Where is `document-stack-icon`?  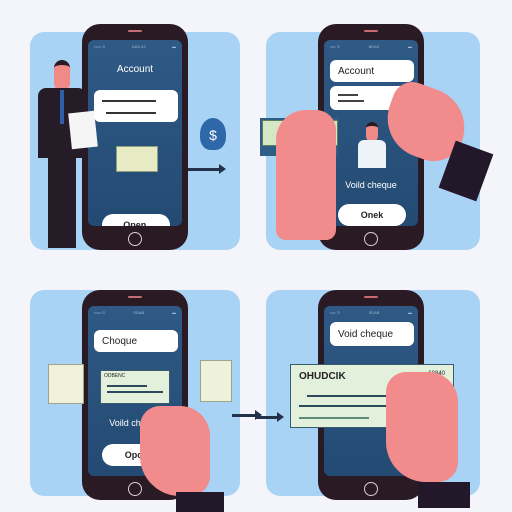 document-stack-icon is located at coordinates (66, 384).